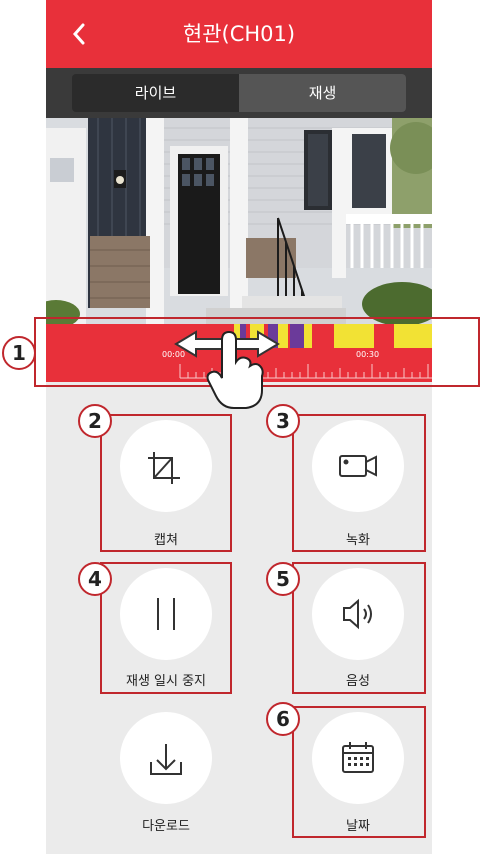 The image size is (480, 854). Describe the element at coordinates (19, 353) in the screenshot. I see `annotation-number-1: 1` at that location.